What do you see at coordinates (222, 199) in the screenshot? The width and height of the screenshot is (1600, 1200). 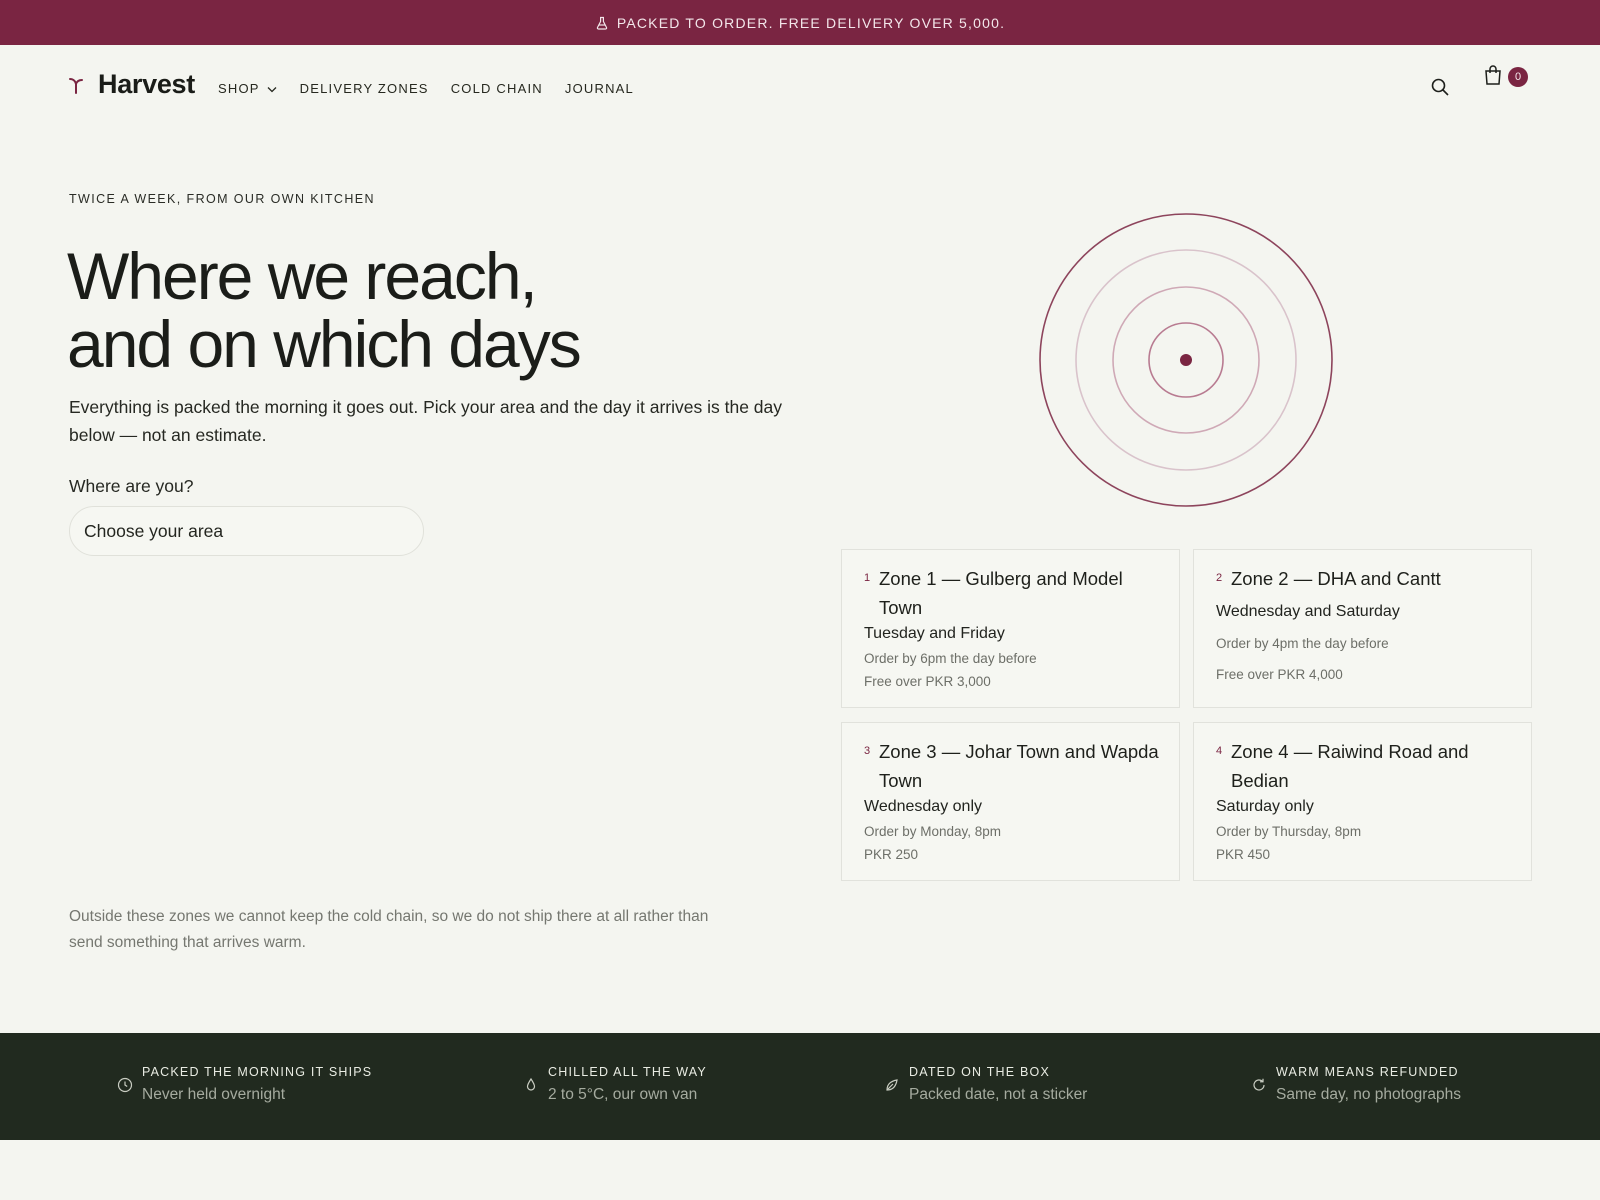 I see `hero-eyebrow: TWICE A WEEK, FROM OUR OWN KITCHEN` at bounding box center [222, 199].